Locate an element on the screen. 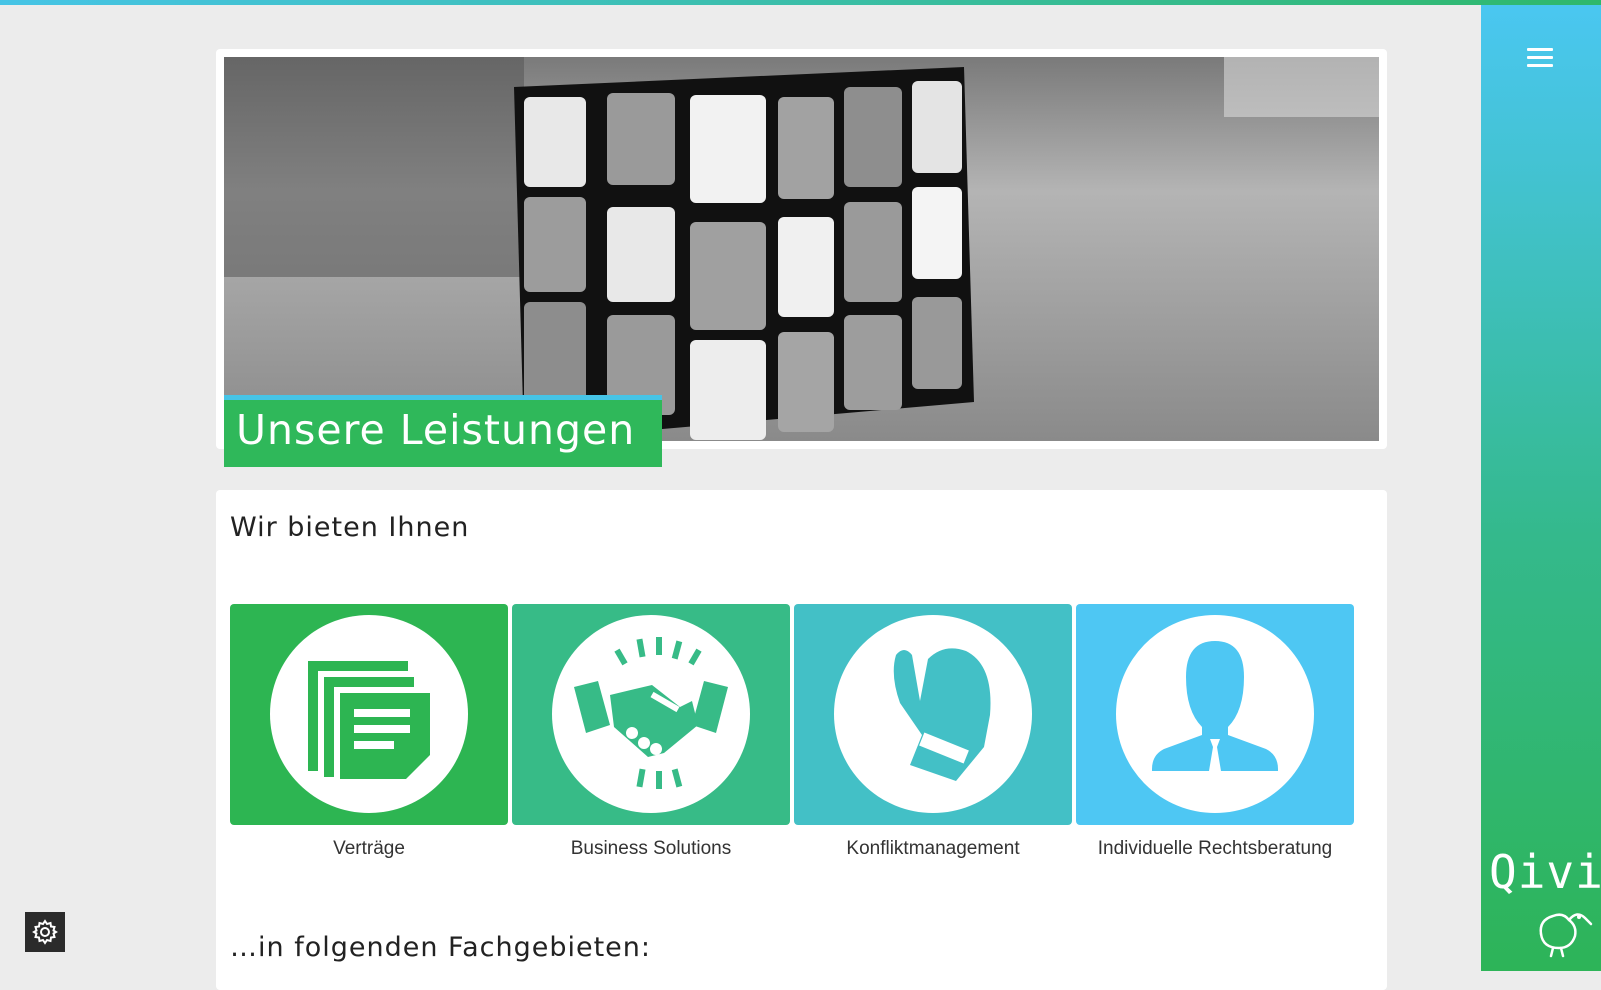 This screenshot has width=1601, height=990. tile-label-vertraege: Verträge is located at coordinates (369, 848).